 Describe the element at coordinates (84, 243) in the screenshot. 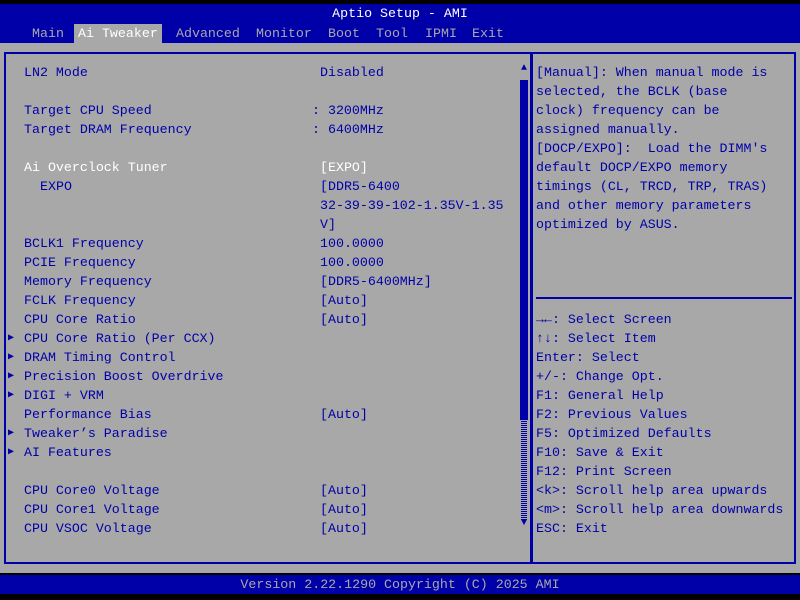

I see `setting-label: BCLK1 Frequency` at that location.